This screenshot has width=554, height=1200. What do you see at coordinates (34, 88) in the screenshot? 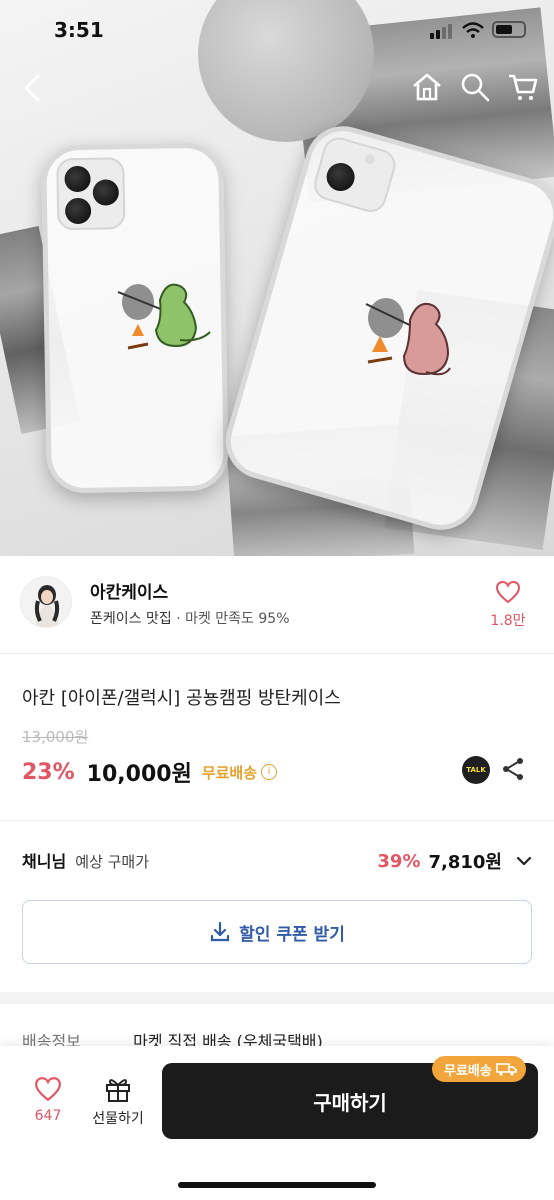
I see `back-icon` at bounding box center [34, 88].